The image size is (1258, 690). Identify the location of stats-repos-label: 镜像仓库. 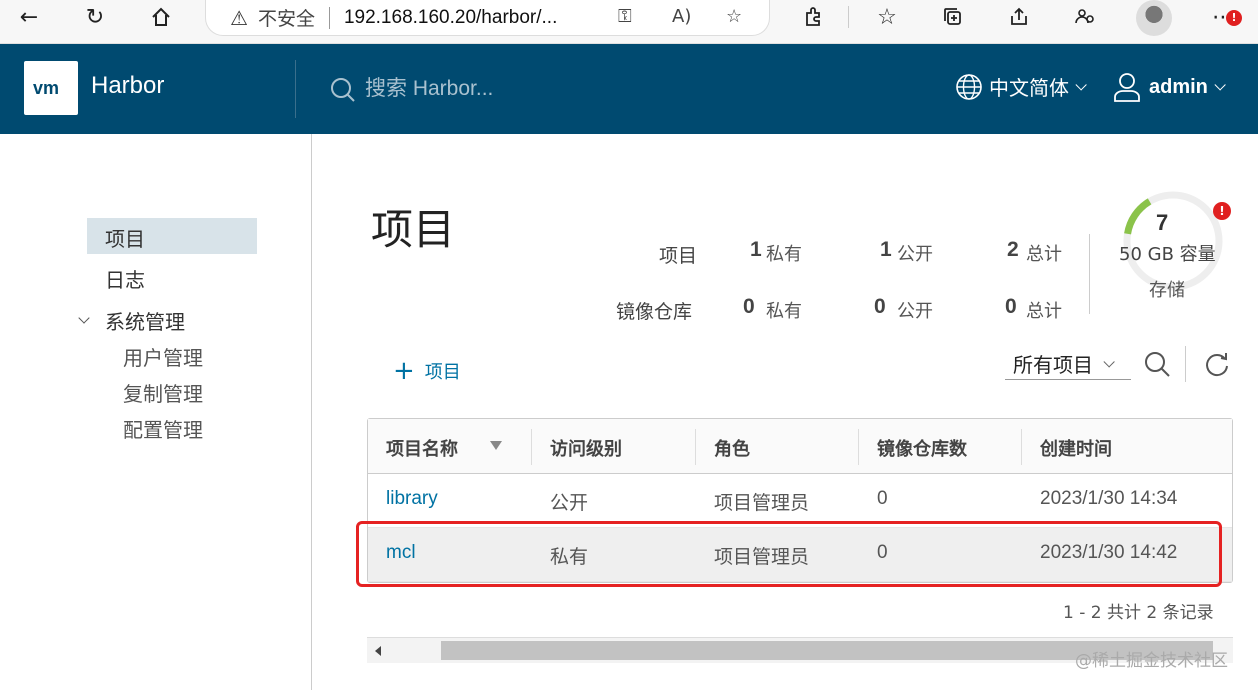
(654, 312).